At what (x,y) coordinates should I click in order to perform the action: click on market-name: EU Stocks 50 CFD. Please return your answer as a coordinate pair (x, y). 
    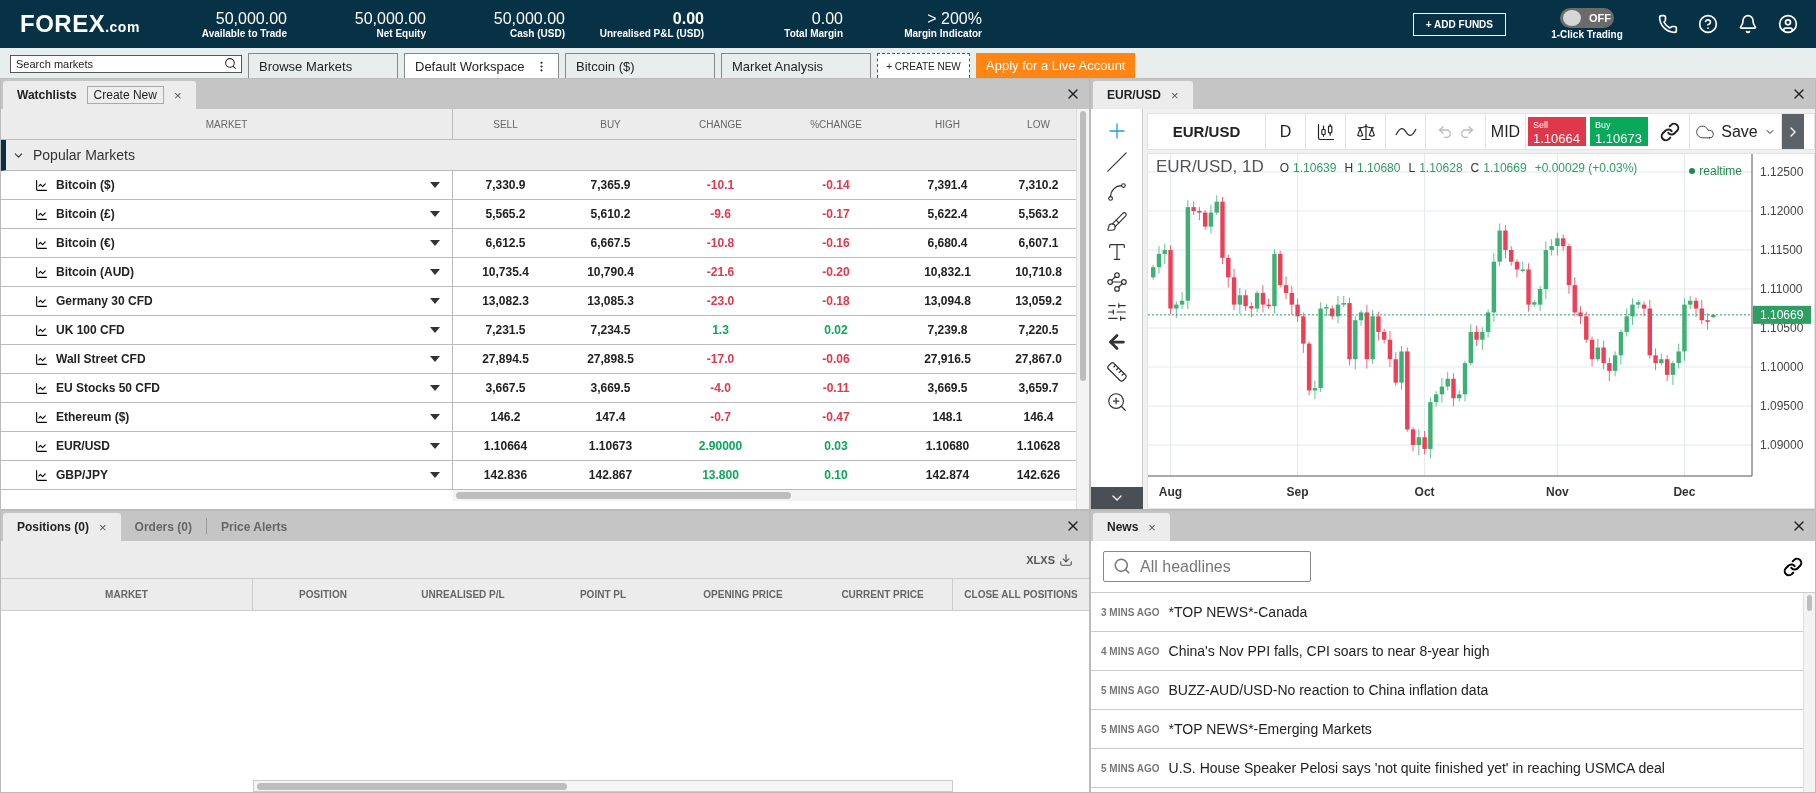
    Looking at the image, I should click on (239, 388).